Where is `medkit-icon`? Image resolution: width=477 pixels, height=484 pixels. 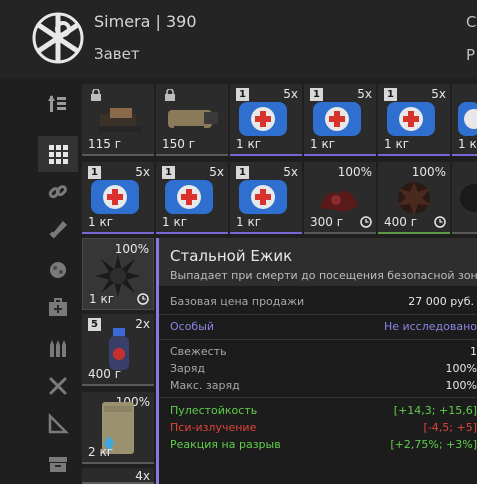 medkit-icon is located at coordinates (58, 307).